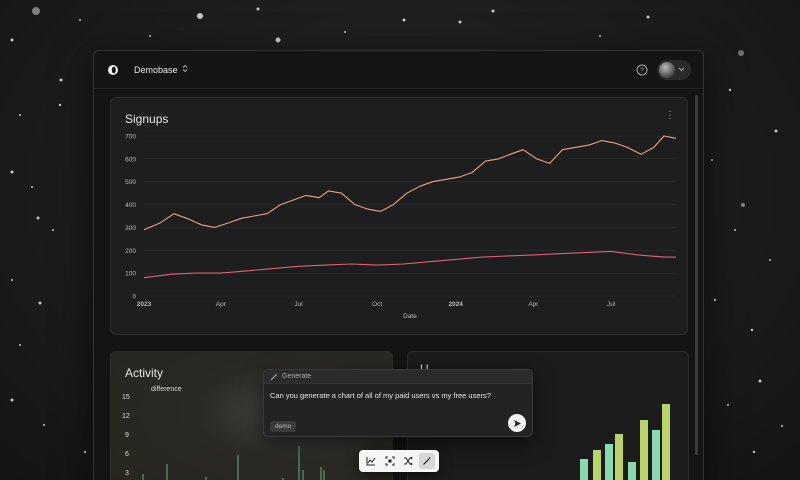 The width and height of the screenshot is (800, 480). What do you see at coordinates (156, 69) in the screenshot?
I see `workspace-name: Demobase` at bounding box center [156, 69].